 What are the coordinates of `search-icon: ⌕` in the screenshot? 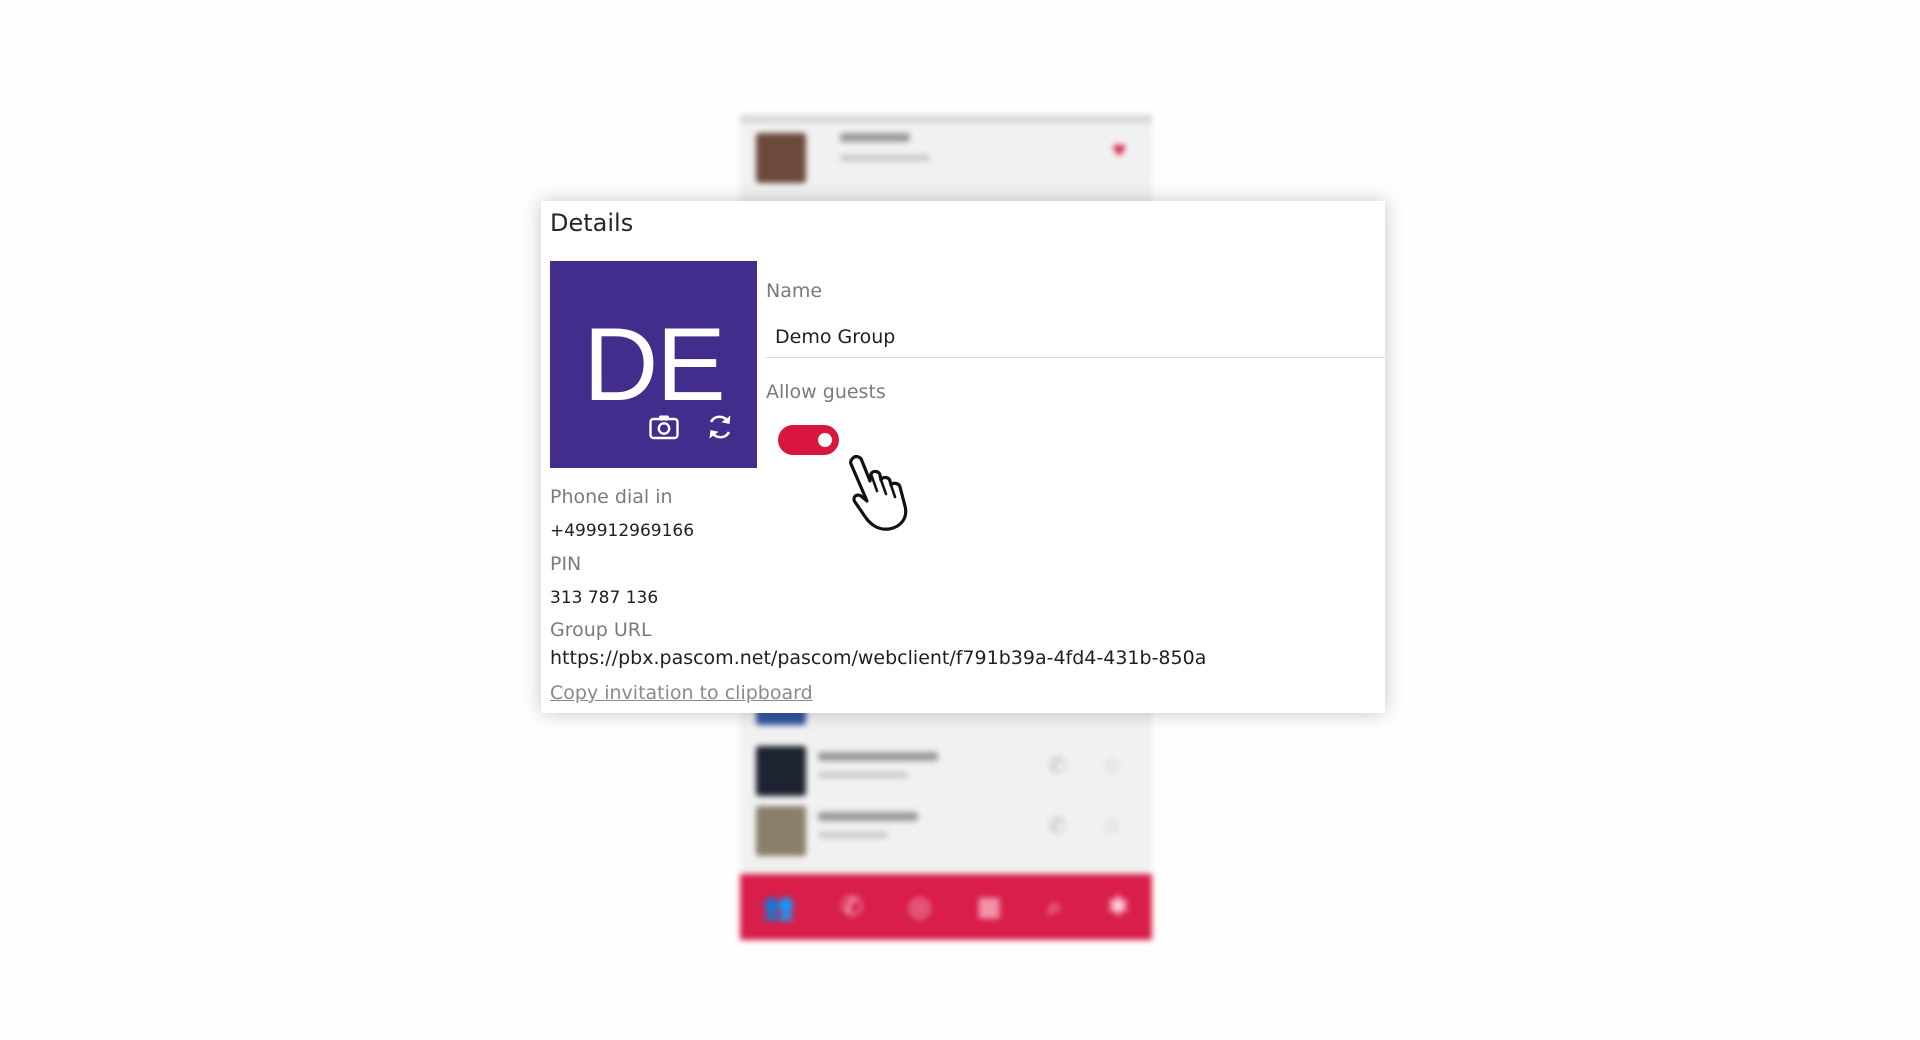 It's located at (1054, 906).